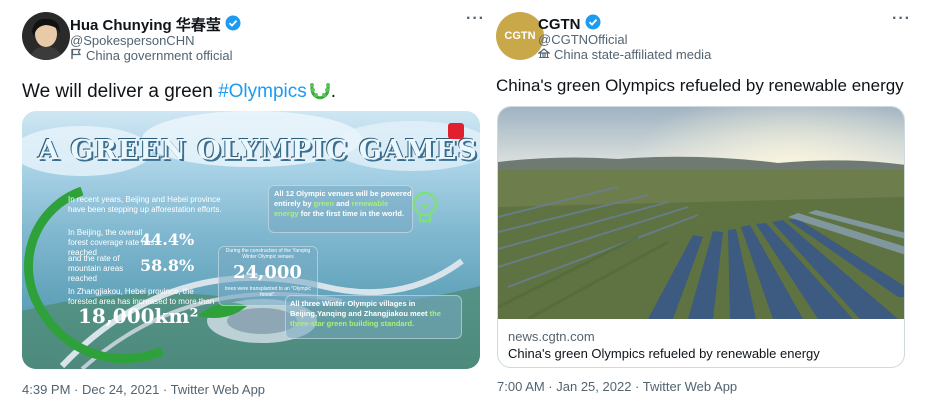 This screenshot has width=940, height=400. I want to click on account-label: China state-affiliated media, so click(624, 54).